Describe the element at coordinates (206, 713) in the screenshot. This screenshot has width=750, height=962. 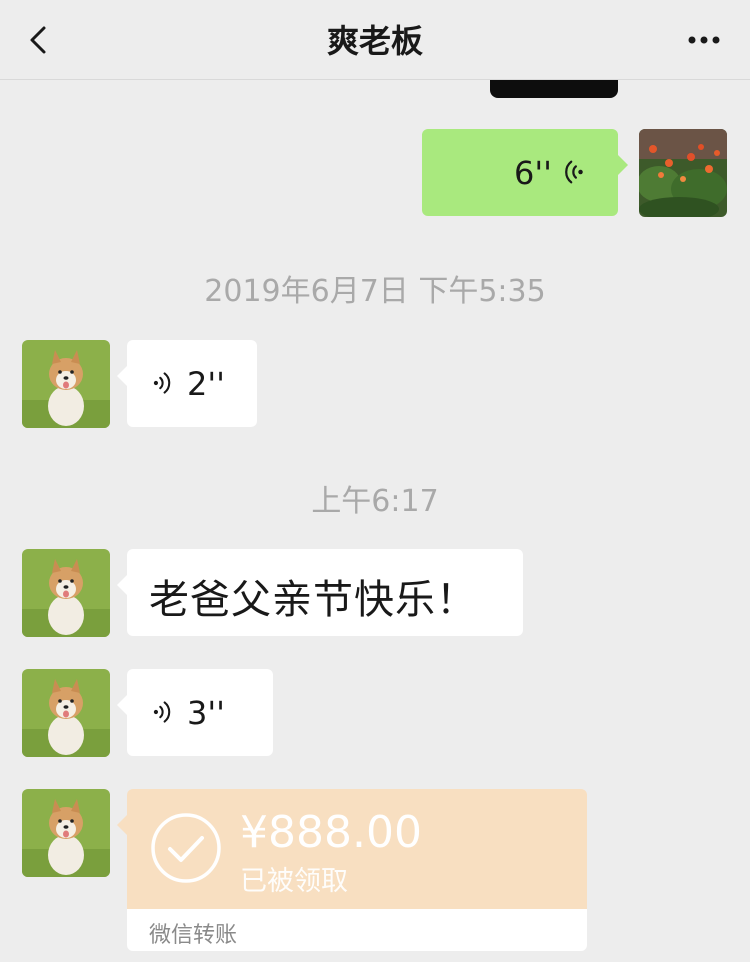
I see `voice-duration: 3''` at that location.